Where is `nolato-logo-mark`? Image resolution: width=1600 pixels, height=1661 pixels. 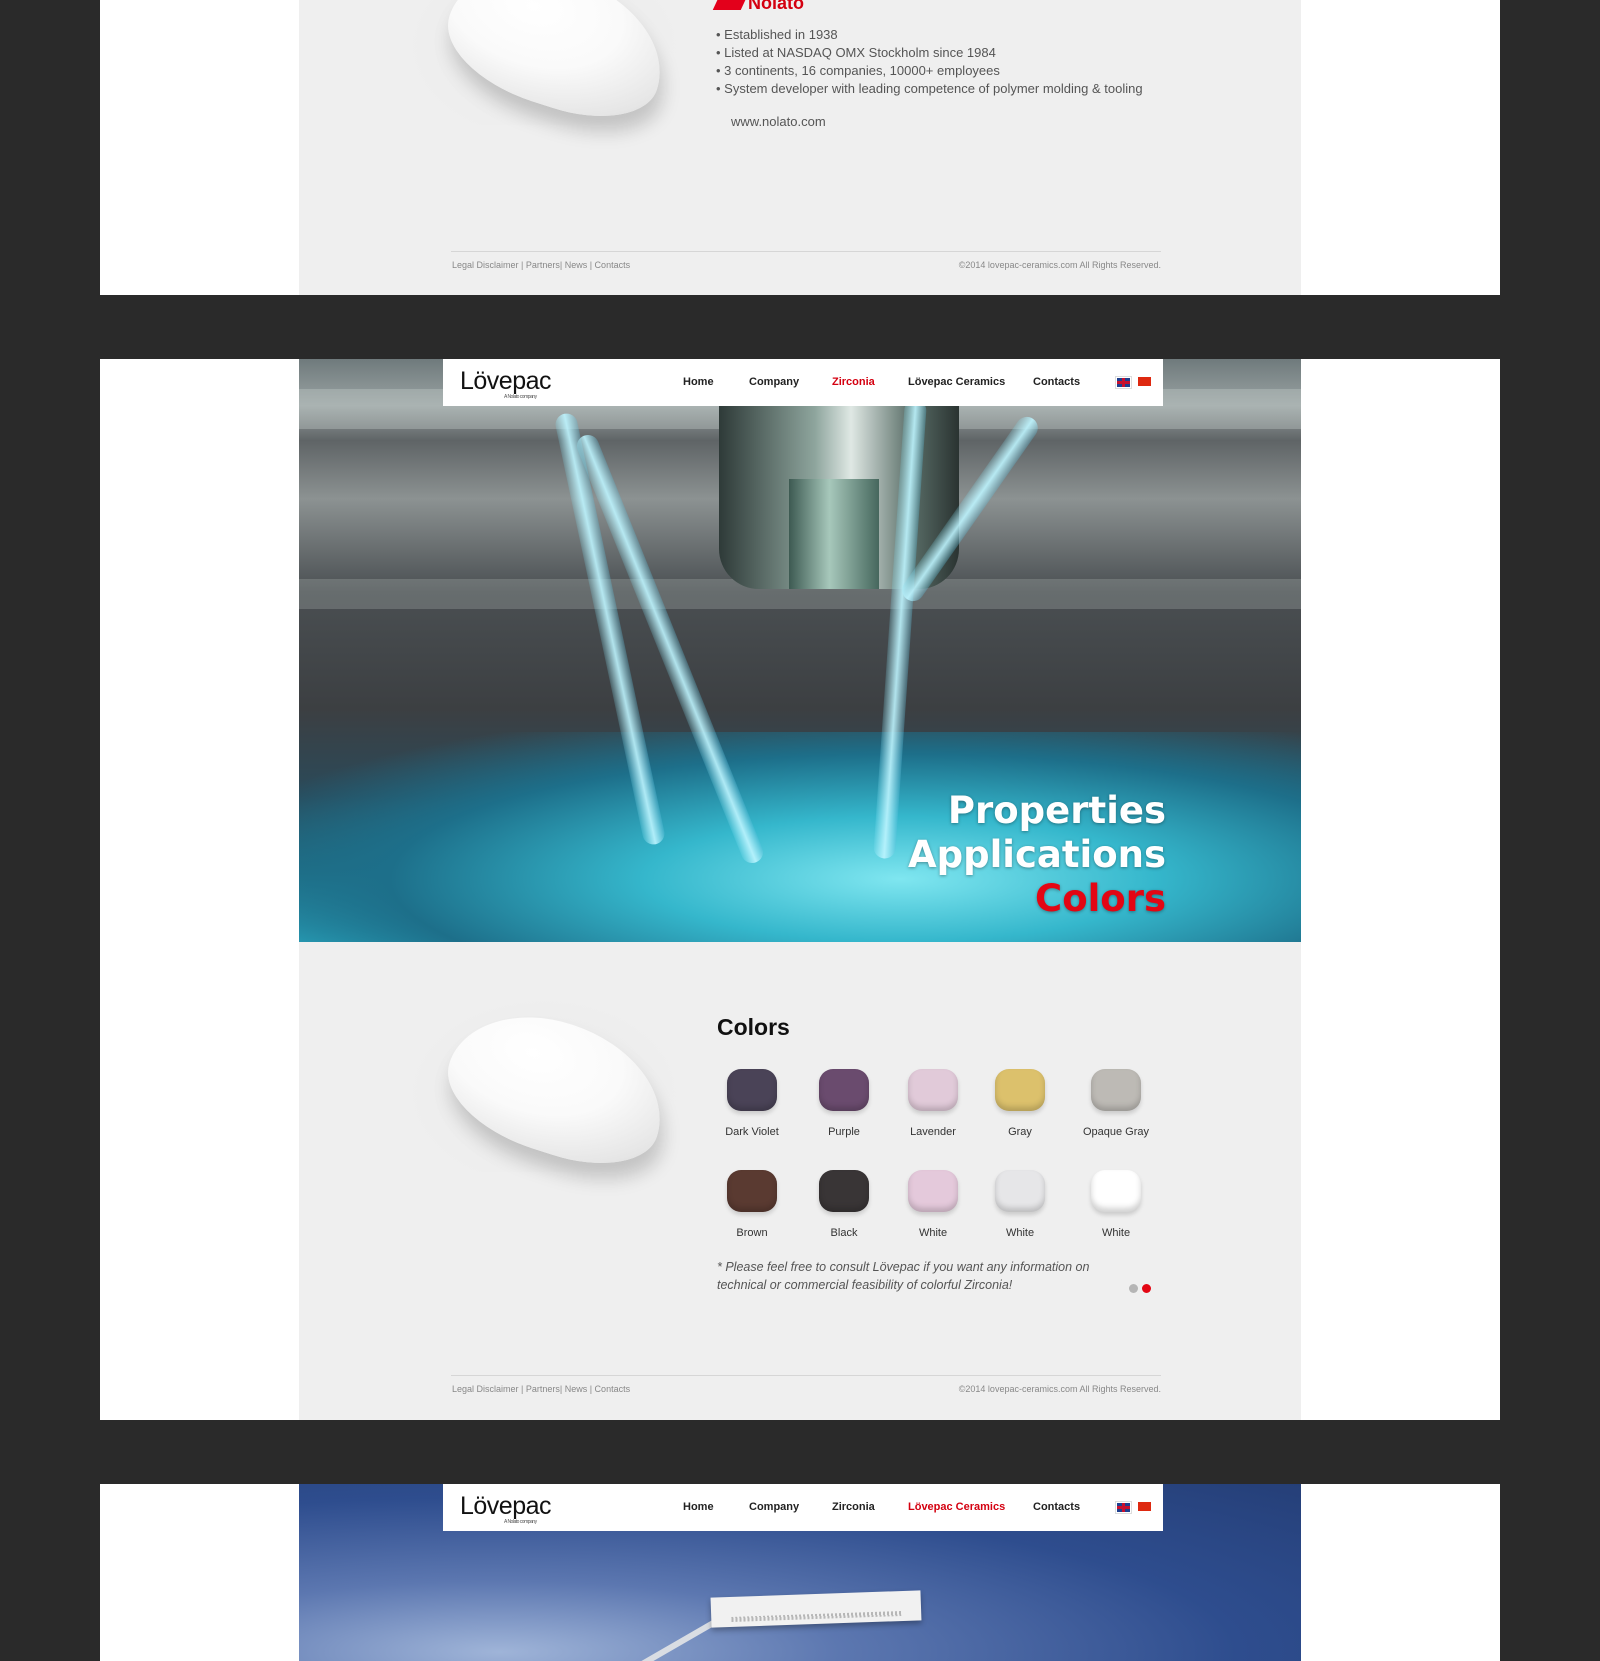 nolato-logo-mark is located at coordinates (730, 5).